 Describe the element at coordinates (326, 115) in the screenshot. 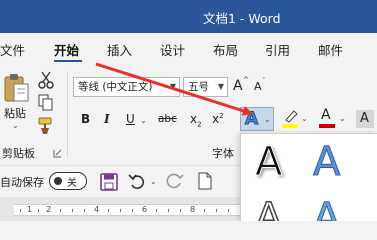

I see `font-color-icon: A` at that location.